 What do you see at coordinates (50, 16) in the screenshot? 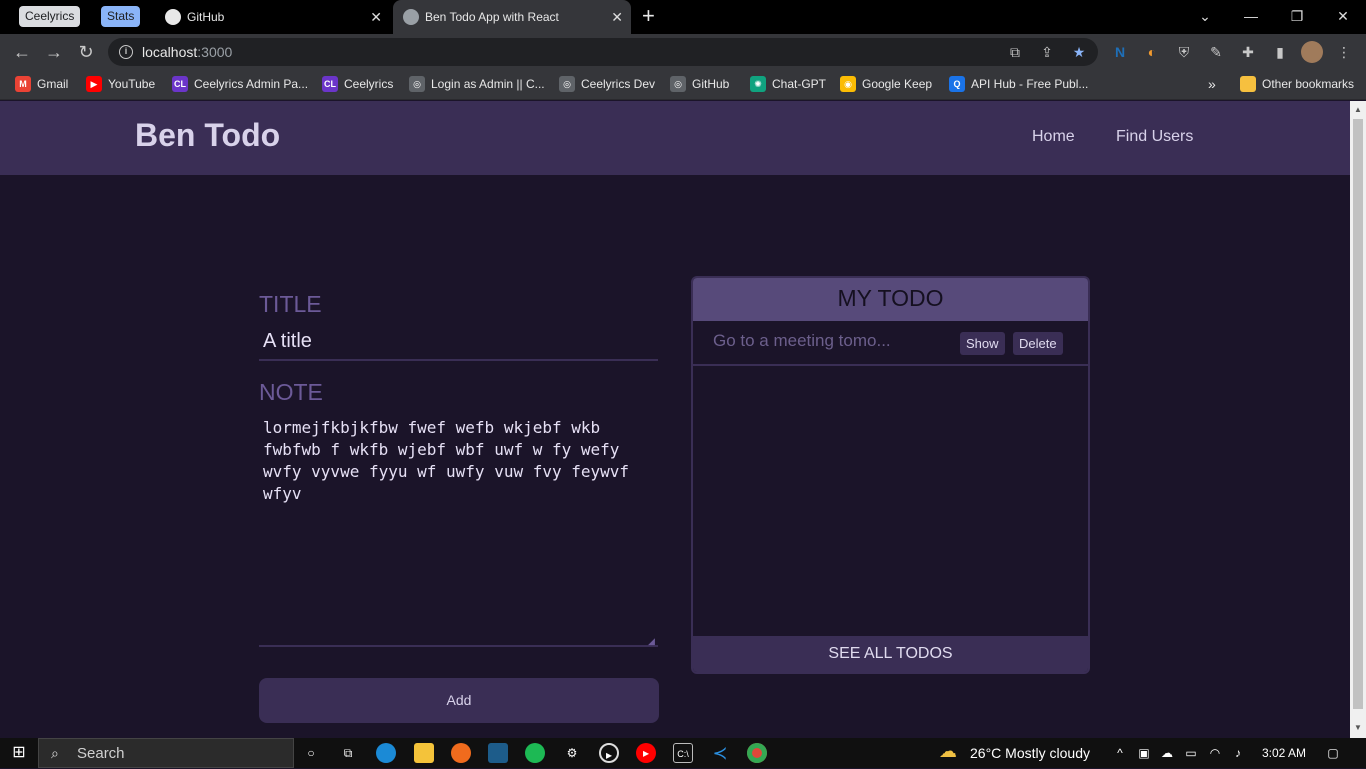
I see `tab-group-ceelyrics: Ceelyrics` at bounding box center [50, 16].